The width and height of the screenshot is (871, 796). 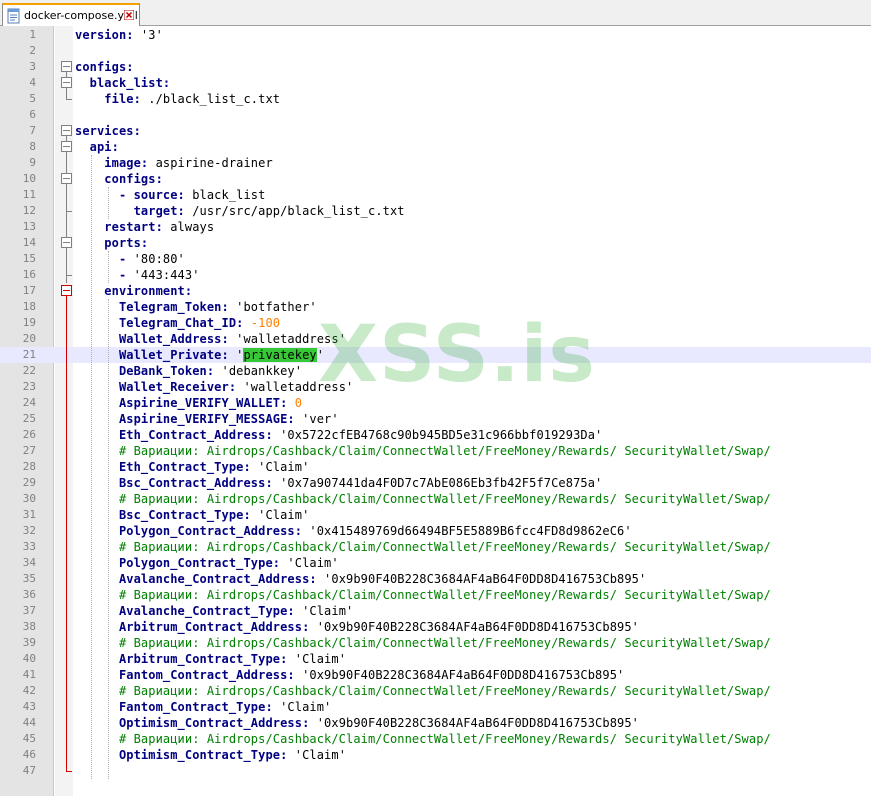 I want to click on code-line: 6, so click(x=435, y=115).